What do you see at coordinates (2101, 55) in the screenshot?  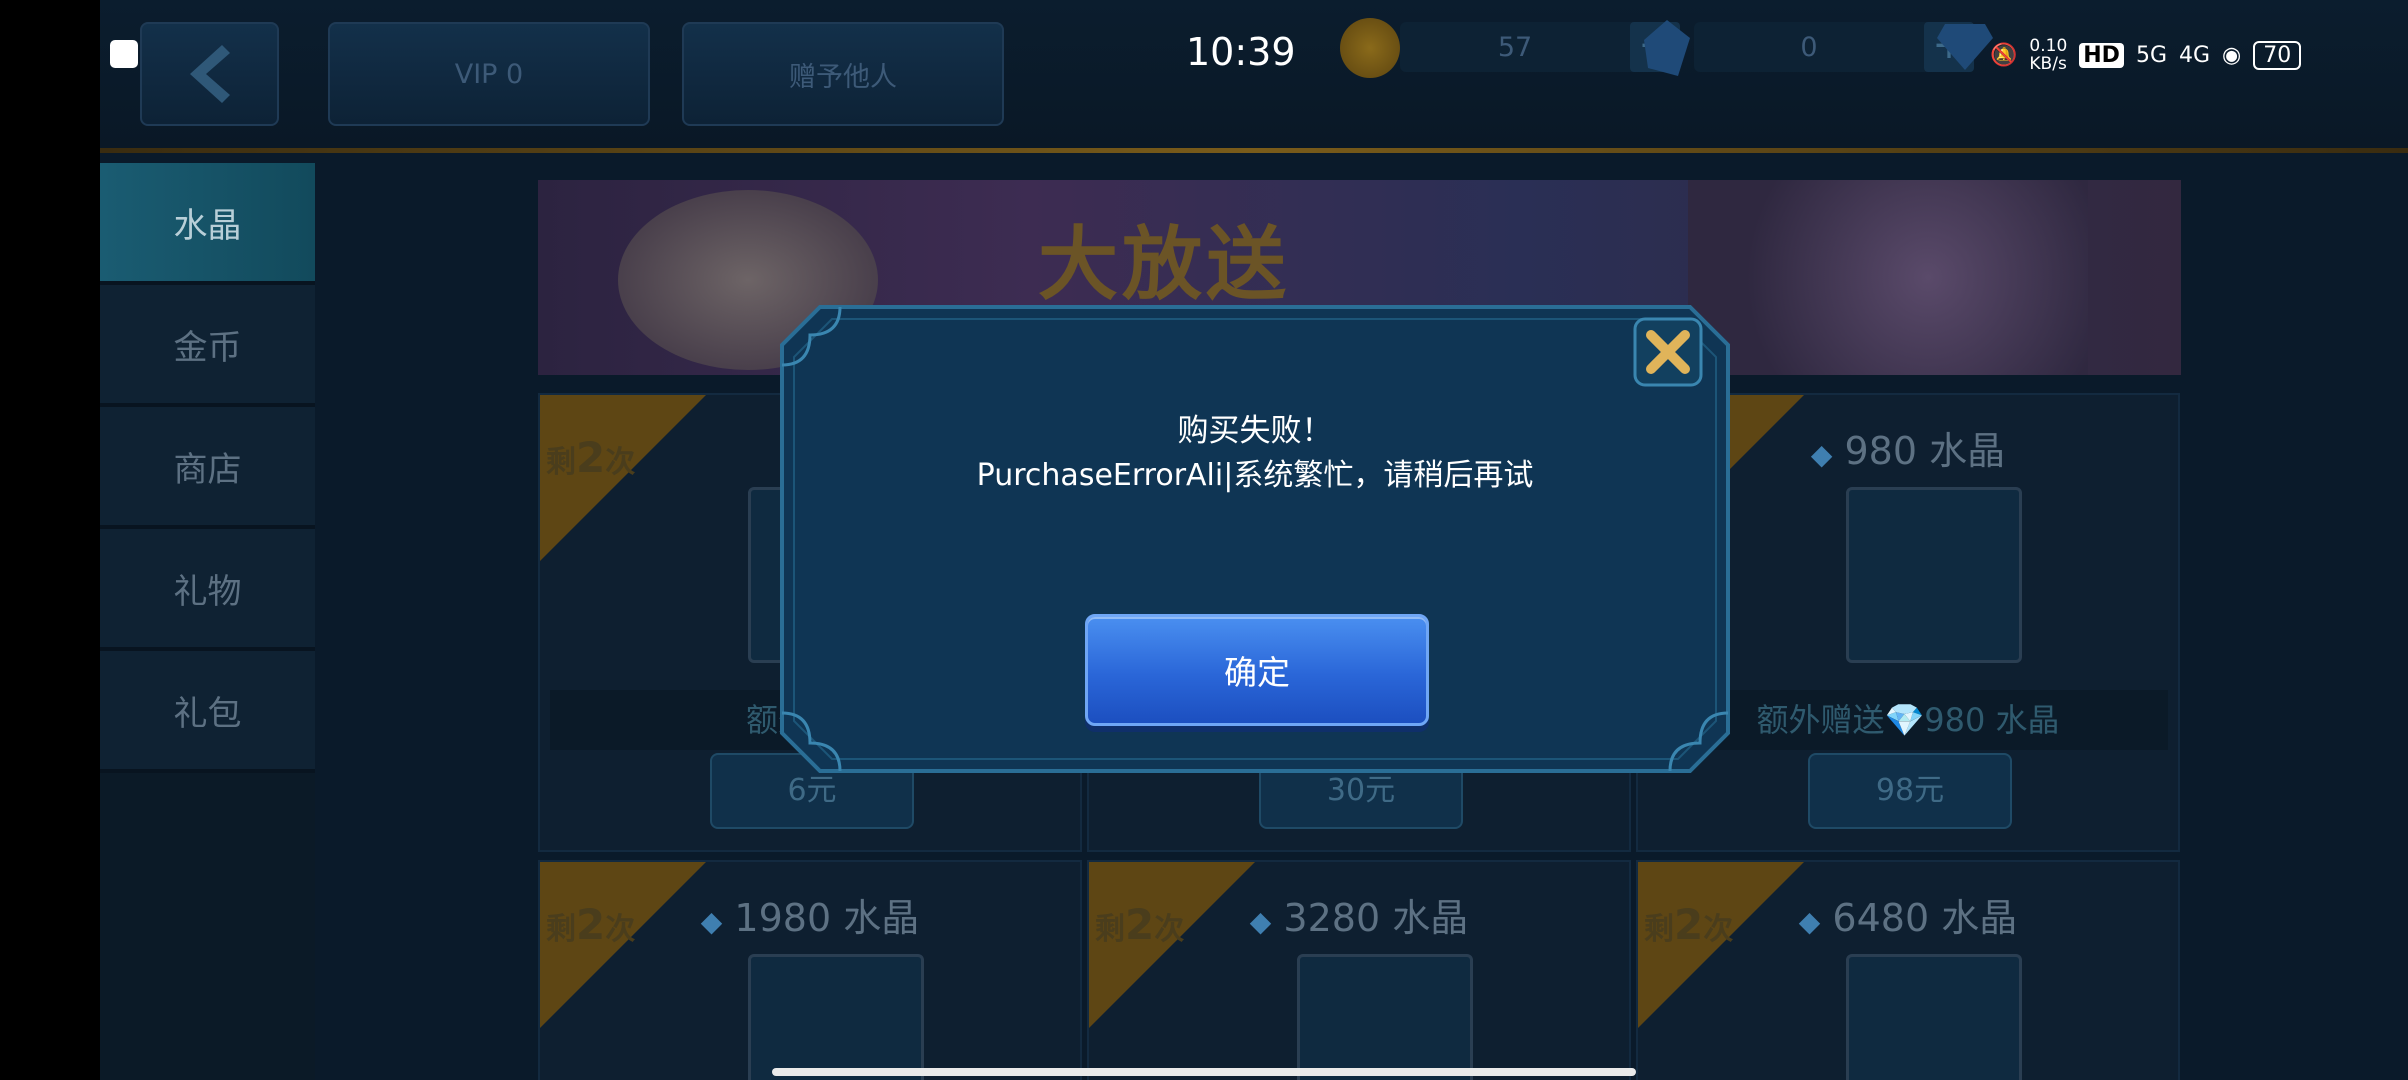 I see `hd-badge: HD` at bounding box center [2101, 55].